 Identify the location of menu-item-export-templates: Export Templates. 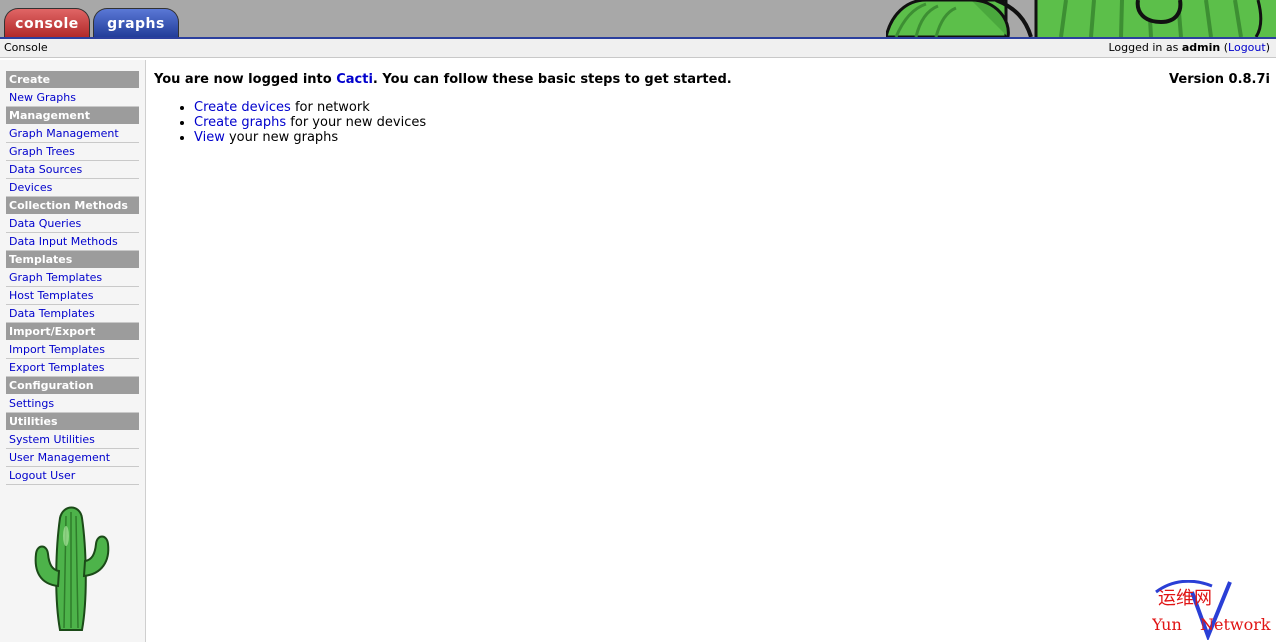
(72, 368).